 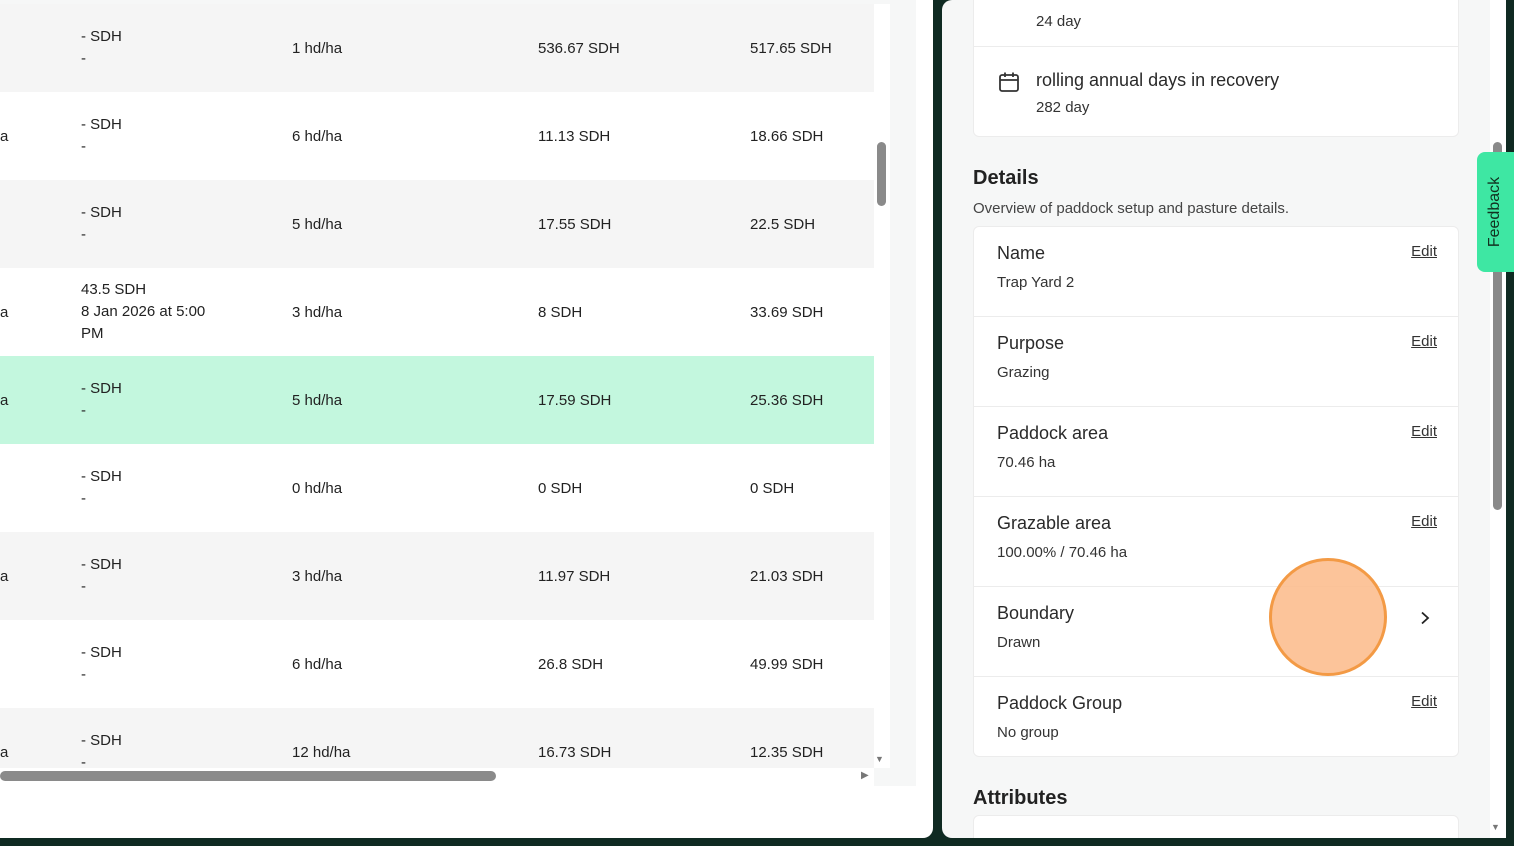 I want to click on calendar-icon, so click(x=1009, y=82).